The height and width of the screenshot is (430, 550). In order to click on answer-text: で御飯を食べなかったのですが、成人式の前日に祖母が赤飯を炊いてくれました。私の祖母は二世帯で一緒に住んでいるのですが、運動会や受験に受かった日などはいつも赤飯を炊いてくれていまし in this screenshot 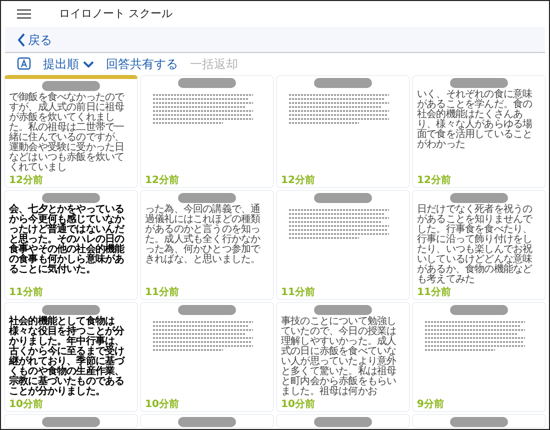, I will do `click(67, 133)`.